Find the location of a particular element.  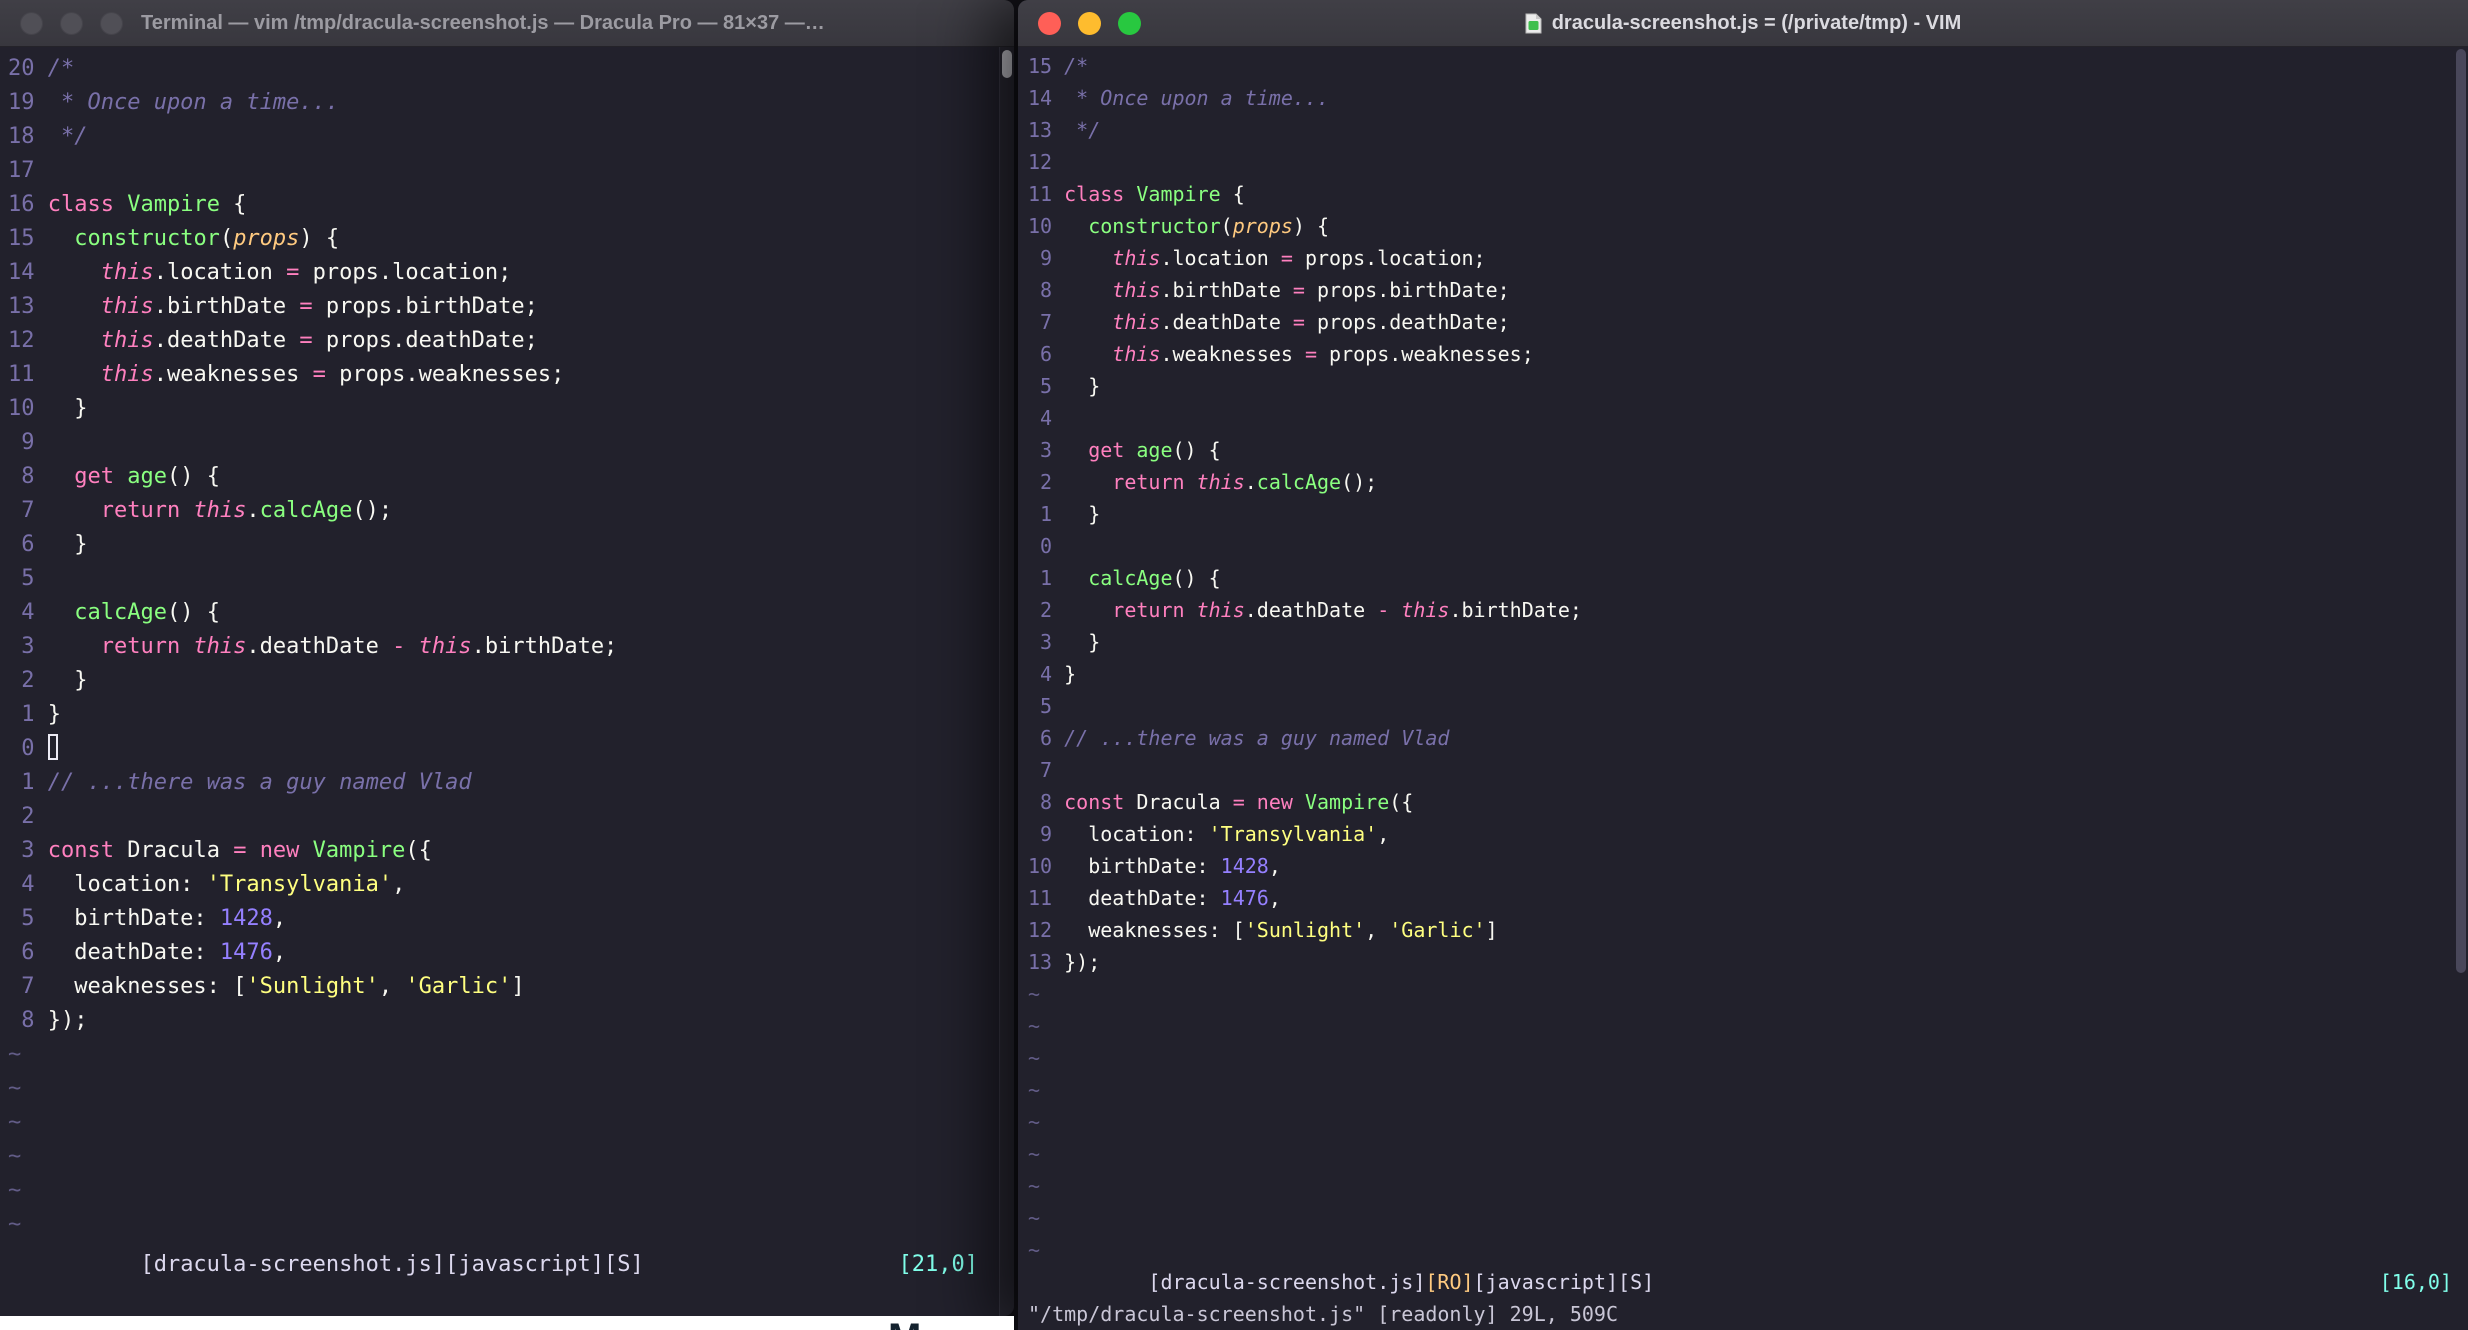

buffer-line: 1} is located at coordinates (507, 715).